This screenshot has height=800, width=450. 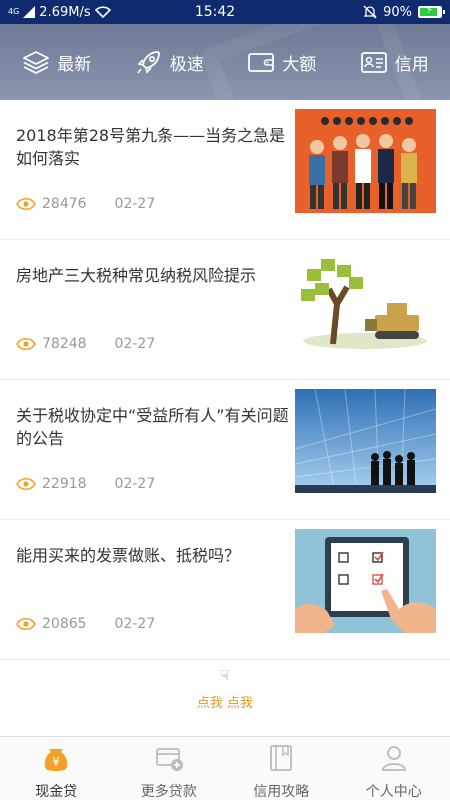 I want to click on bottom-tab-bar: ¥ 现金贷 更多贷款 信用攻略 个人中心, so click(x=225, y=768).